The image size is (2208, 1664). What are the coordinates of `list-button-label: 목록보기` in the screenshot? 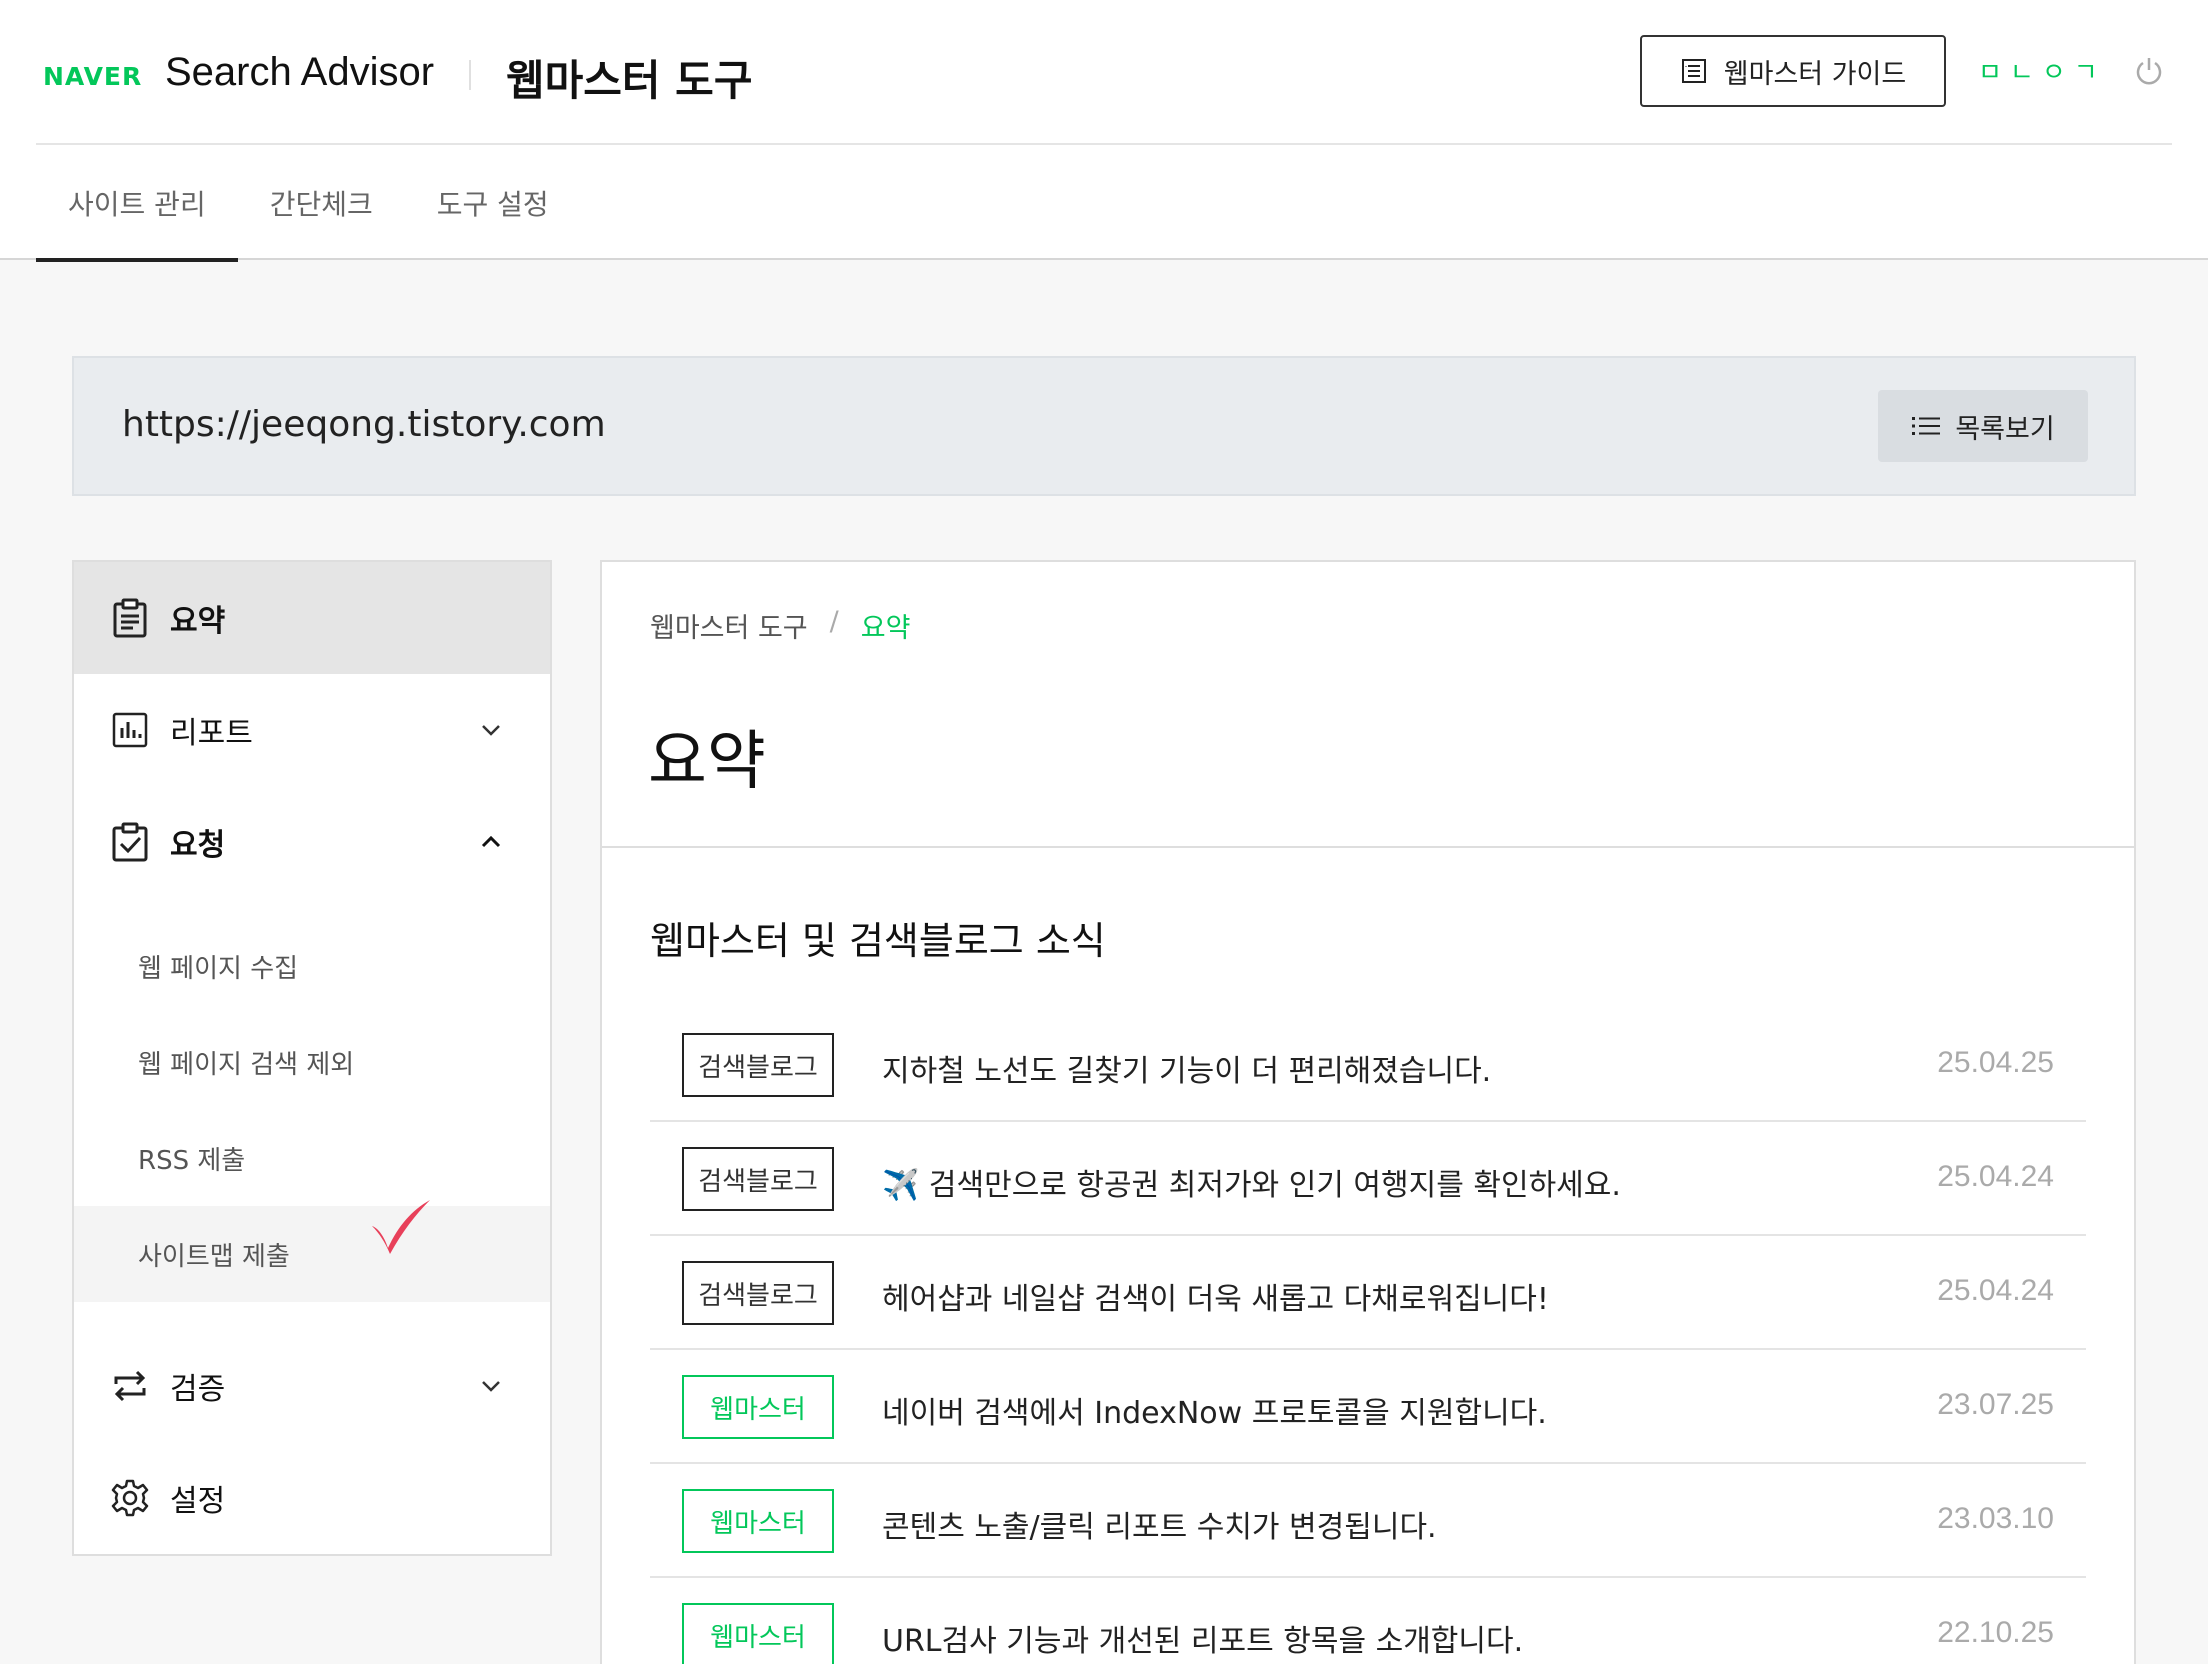 It's located at (2005, 429).